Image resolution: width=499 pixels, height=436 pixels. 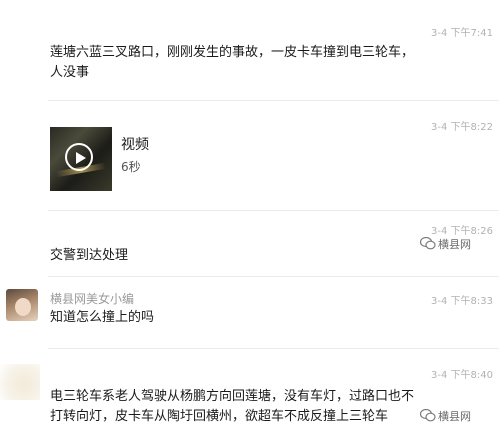 I want to click on avatar-face, so click(x=23, y=307).